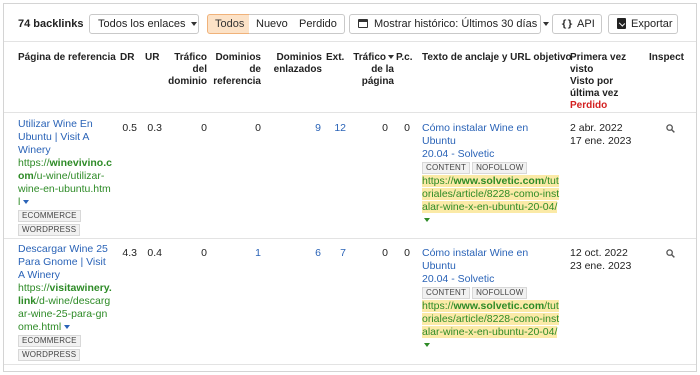 Image resolution: width=700 pixels, height=375 pixels. What do you see at coordinates (187, 81) in the screenshot?
I see `col-label: dominio` at bounding box center [187, 81].